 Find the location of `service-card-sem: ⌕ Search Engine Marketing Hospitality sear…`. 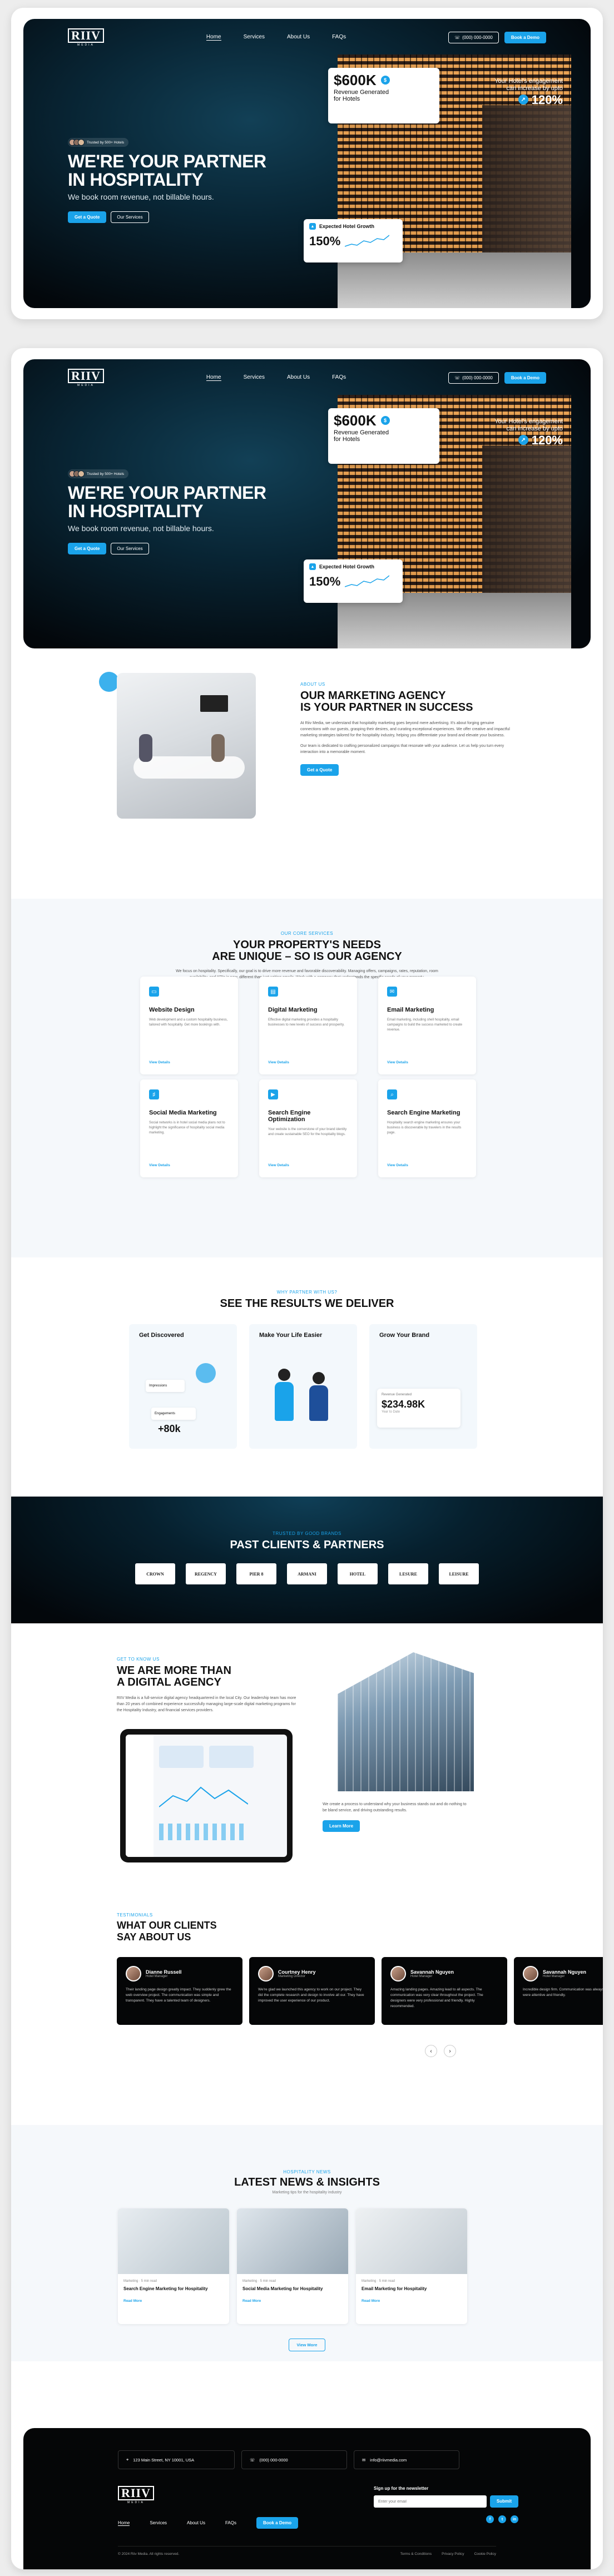

service-card-sem: ⌕ Search Engine Marketing Hospitality sear… is located at coordinates (427, 1128).